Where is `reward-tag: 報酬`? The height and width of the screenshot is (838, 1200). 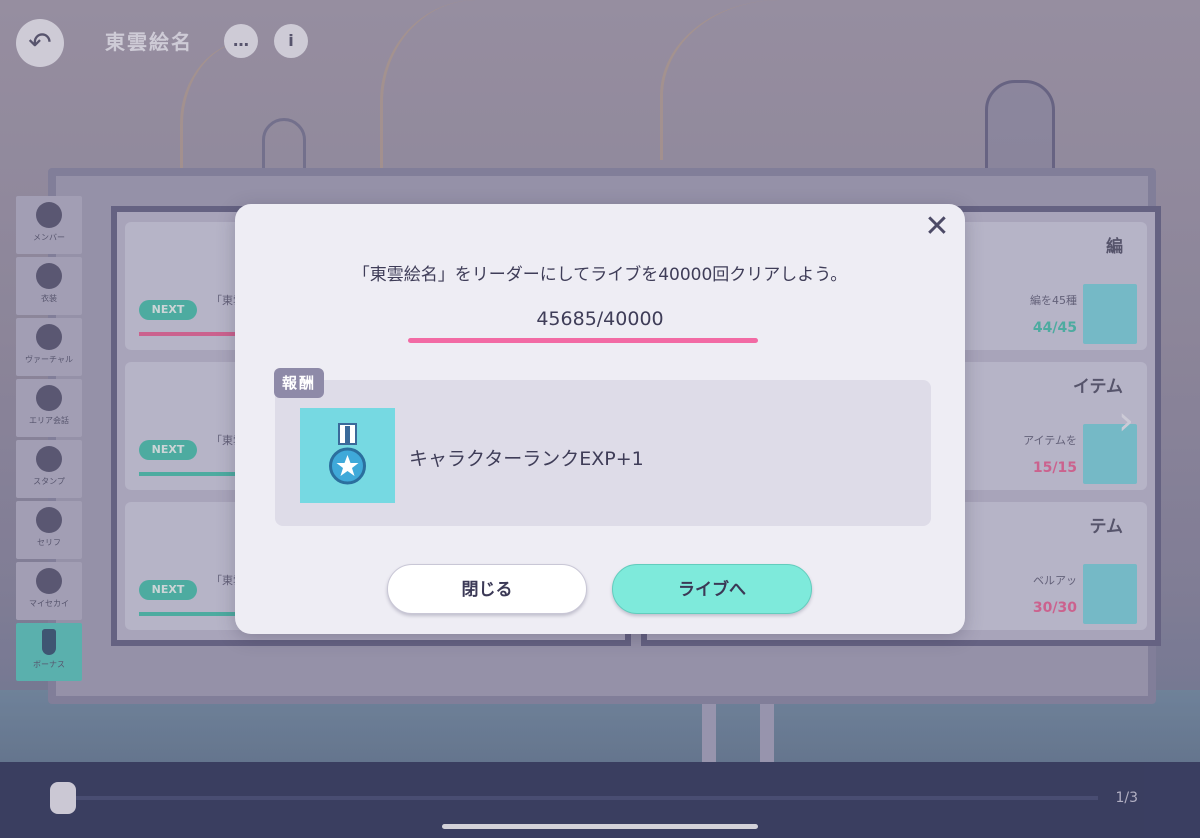
reward-tag: 報酬 is located at coordinates (299, 383).